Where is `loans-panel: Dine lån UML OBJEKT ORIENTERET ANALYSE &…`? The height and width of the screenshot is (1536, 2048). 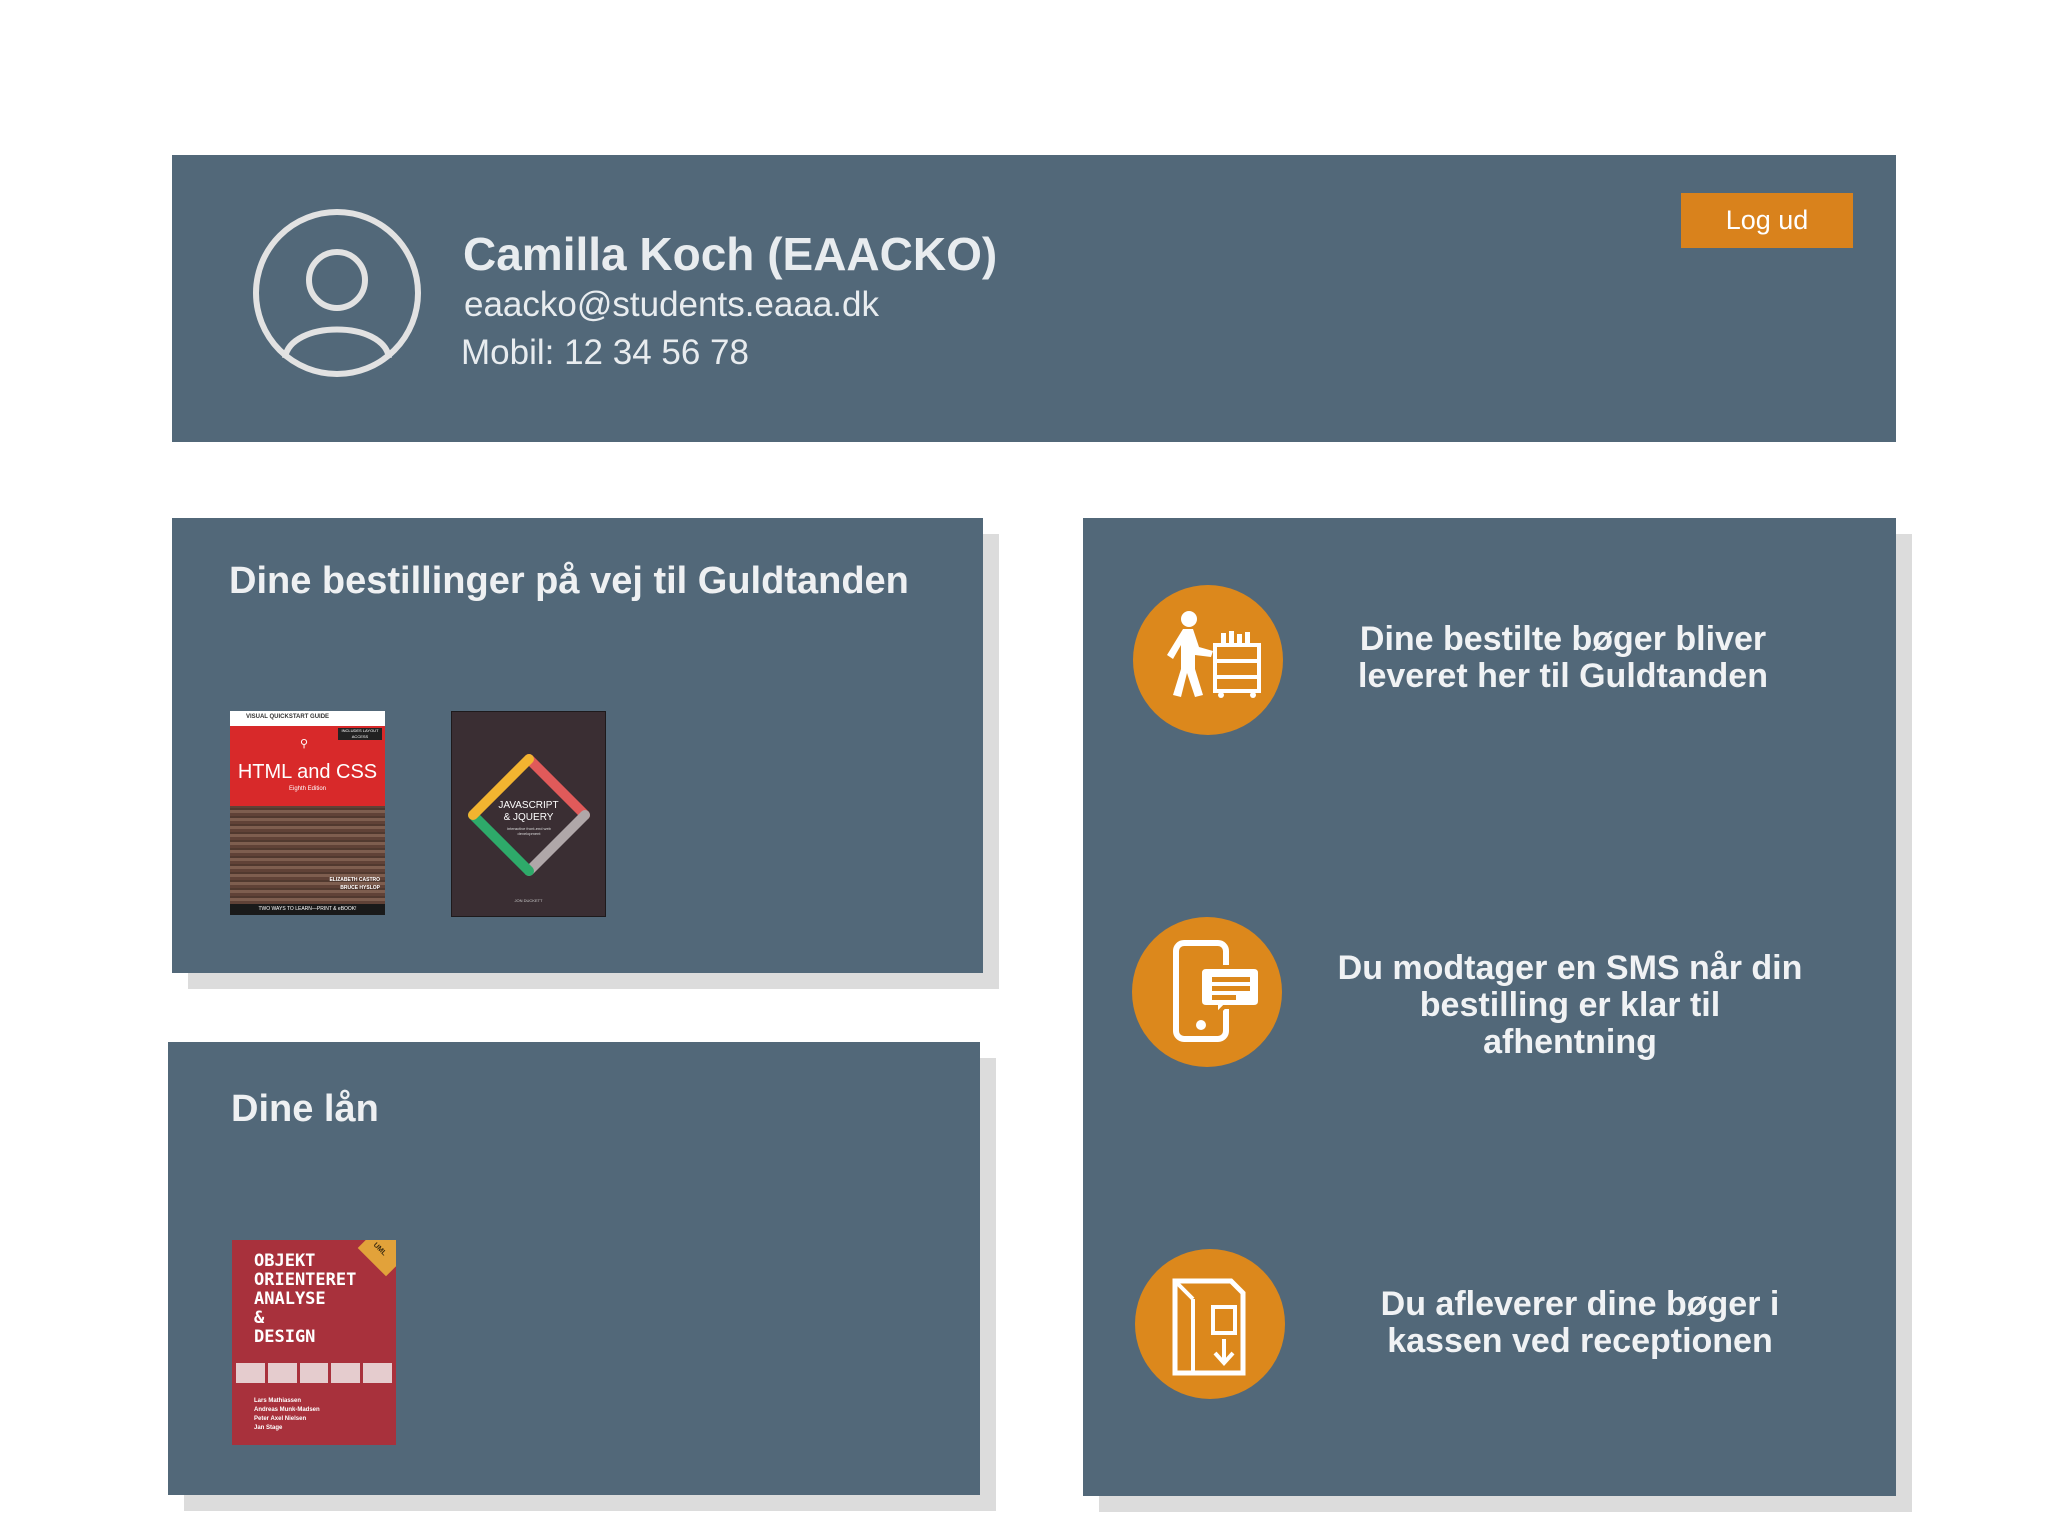 loans-panel: Dine lån UML OBJEKT ORIENTERET ANALYSE &… is located at coordinates (574, 1268).